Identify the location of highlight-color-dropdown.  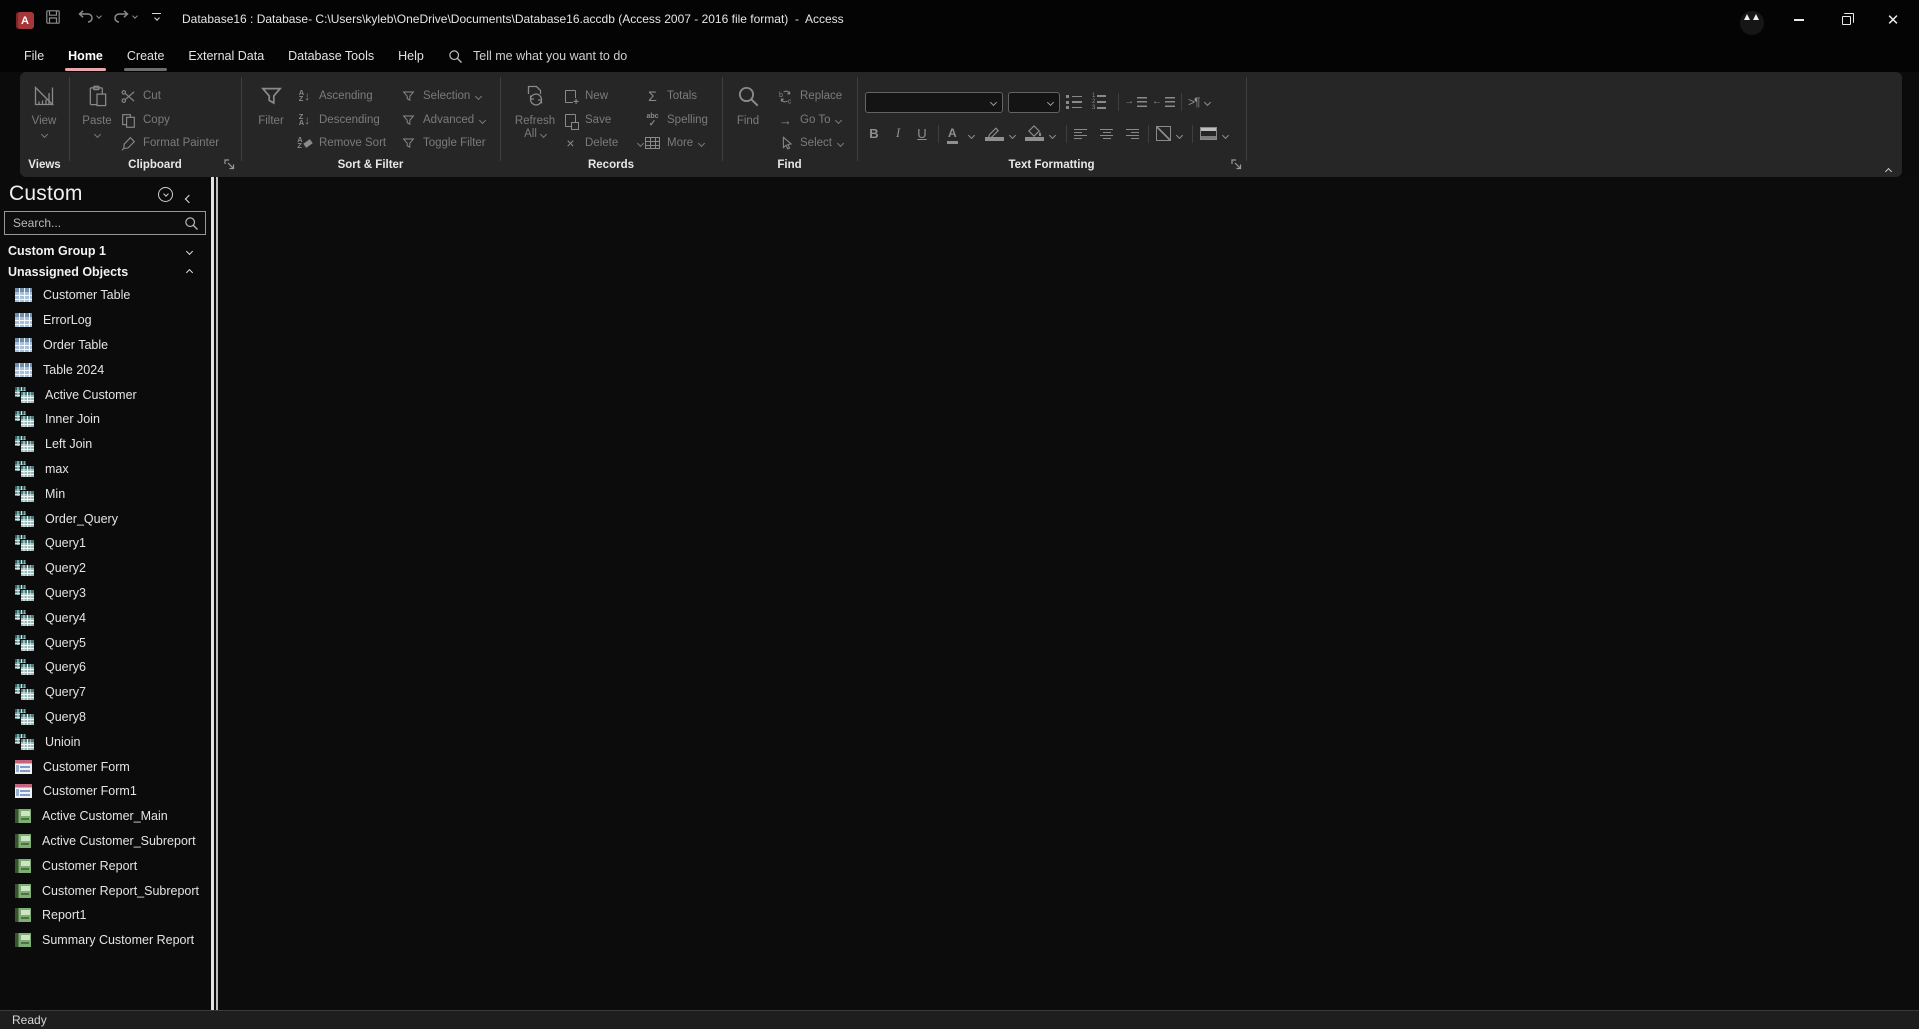
(1012, 135).